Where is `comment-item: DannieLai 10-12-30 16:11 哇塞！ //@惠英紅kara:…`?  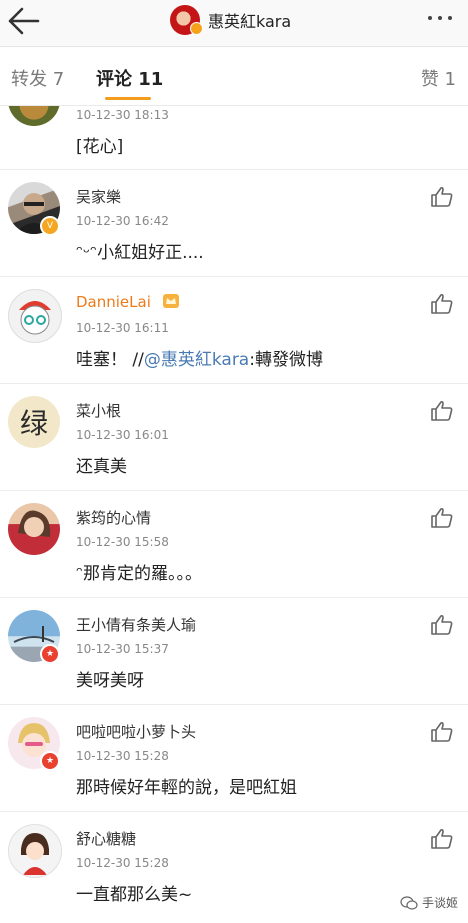 comment-item: DannieLai 10-12-30 16:11 哇塞！ //@惠英紅kara:… is located at coordinates (234, 330).